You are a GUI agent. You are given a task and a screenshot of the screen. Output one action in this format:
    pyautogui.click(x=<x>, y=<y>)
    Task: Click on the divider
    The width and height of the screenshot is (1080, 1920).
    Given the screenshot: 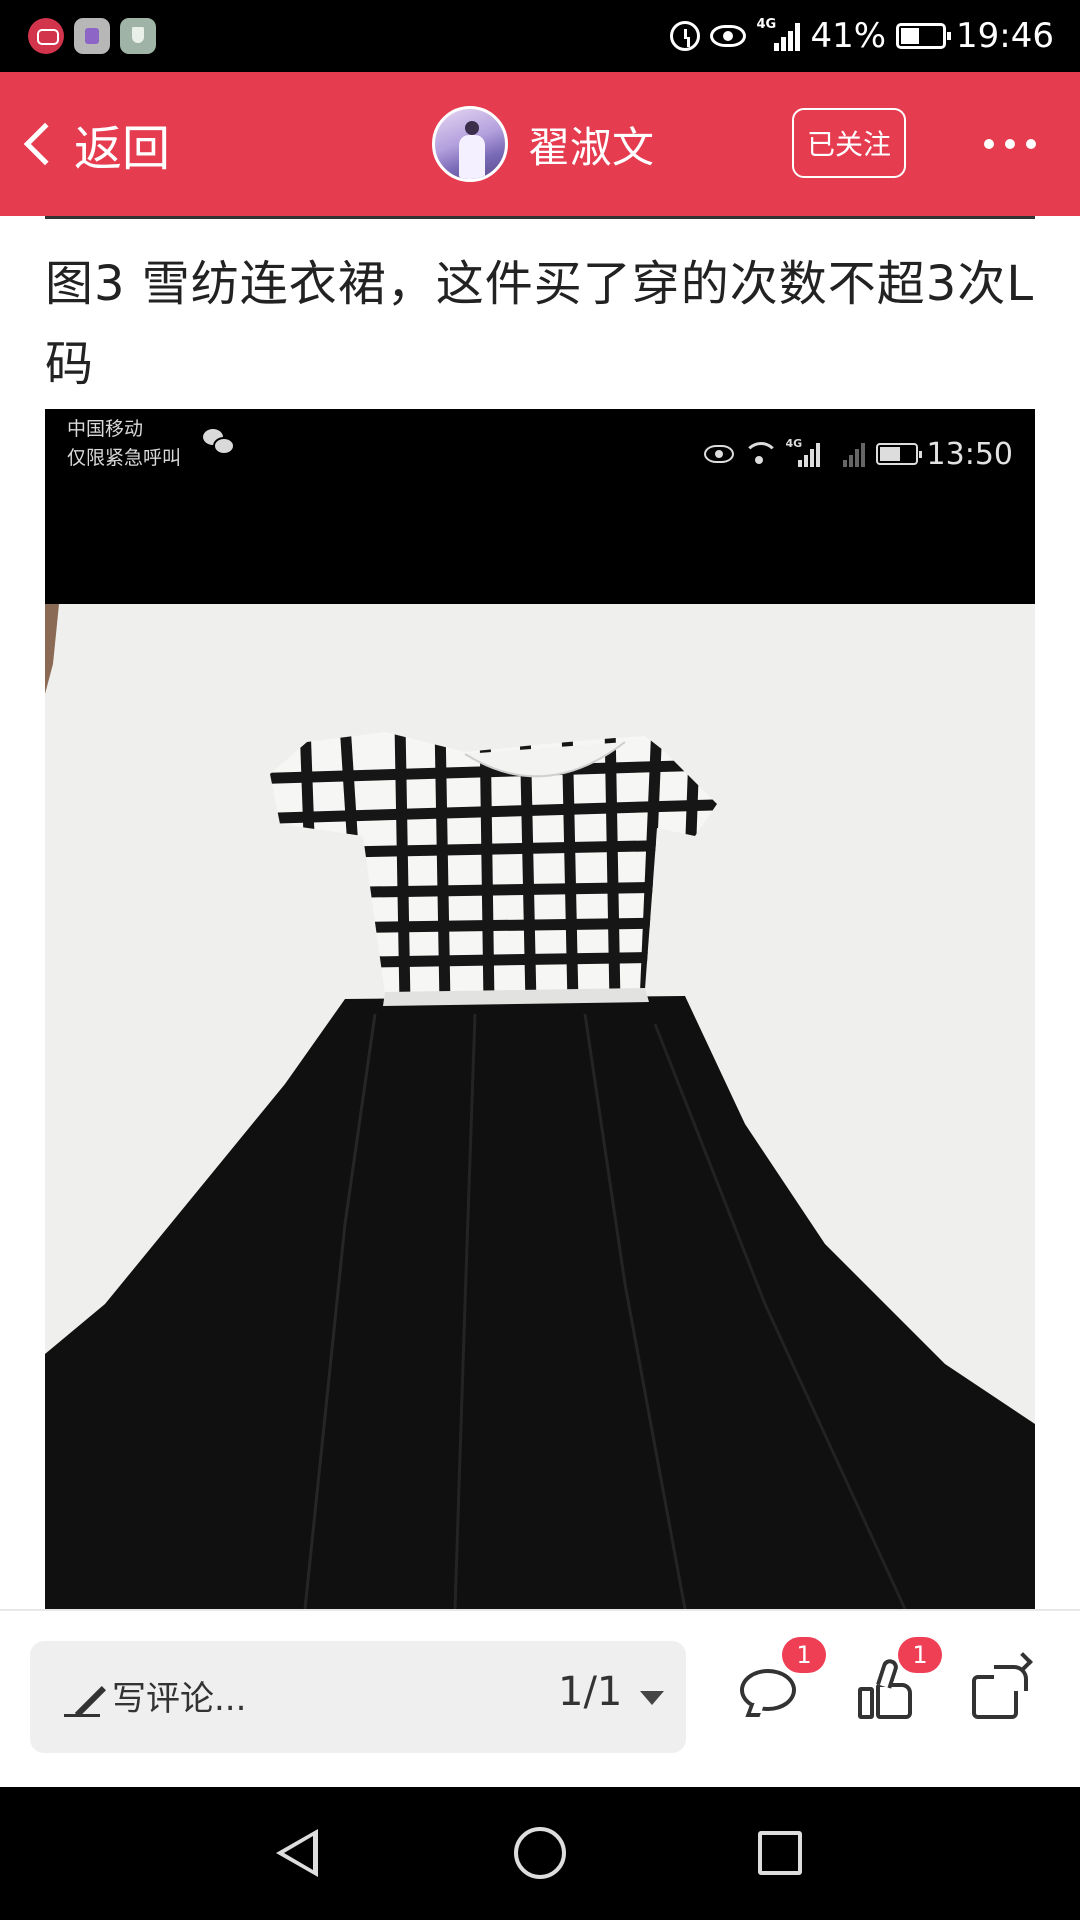 What is the action you would take?
    pyautogui.click(x=540, y=217)
    